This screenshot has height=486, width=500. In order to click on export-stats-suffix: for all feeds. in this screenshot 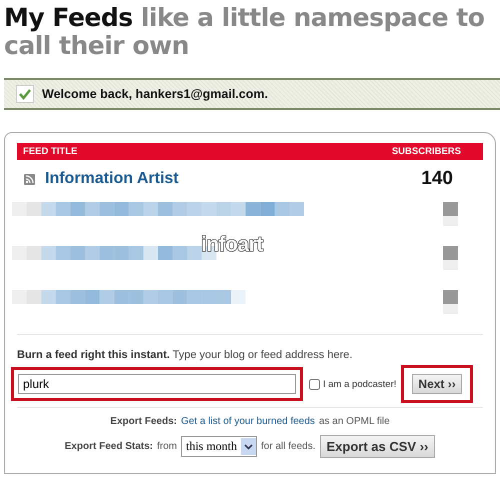, I will do `click(288, 446)`.